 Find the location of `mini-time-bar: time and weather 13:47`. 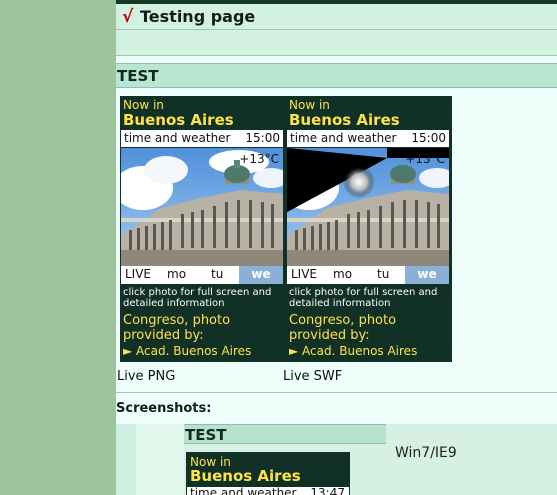

mini-time-bar: time and weather 13:47 is located at coordinates (268, 490).